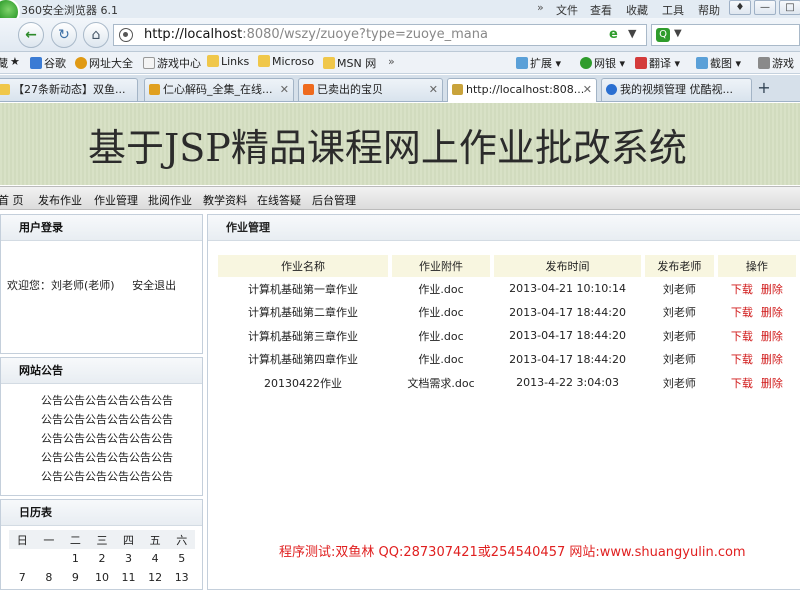 This screenshot has width=800, height=590. I want to click on calendar-day: 4, so click(155, 558).